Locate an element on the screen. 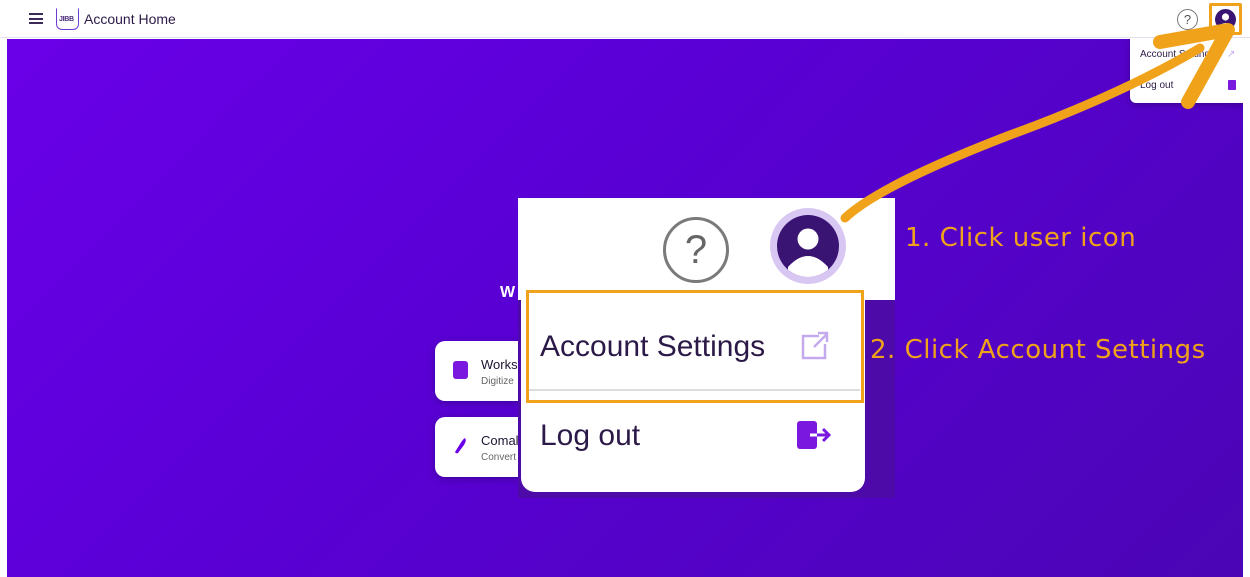 This screenshot has width=1250, height=577. user-icon-highlight is located at coordinates (1225, 19).